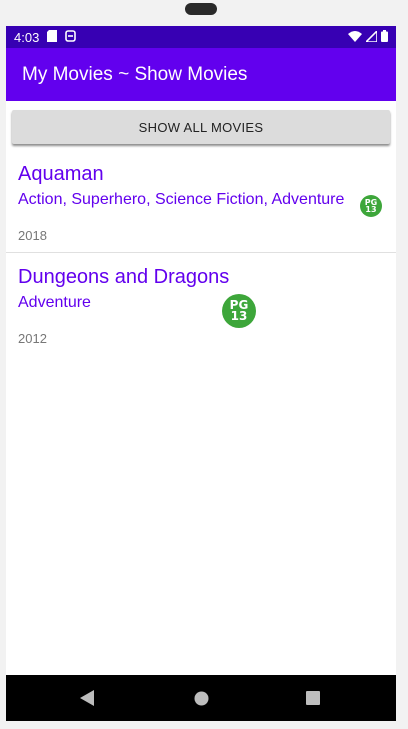  Describe the element at coordinates (371, 36) in the screenshot. I see `signal-icon` at that location.